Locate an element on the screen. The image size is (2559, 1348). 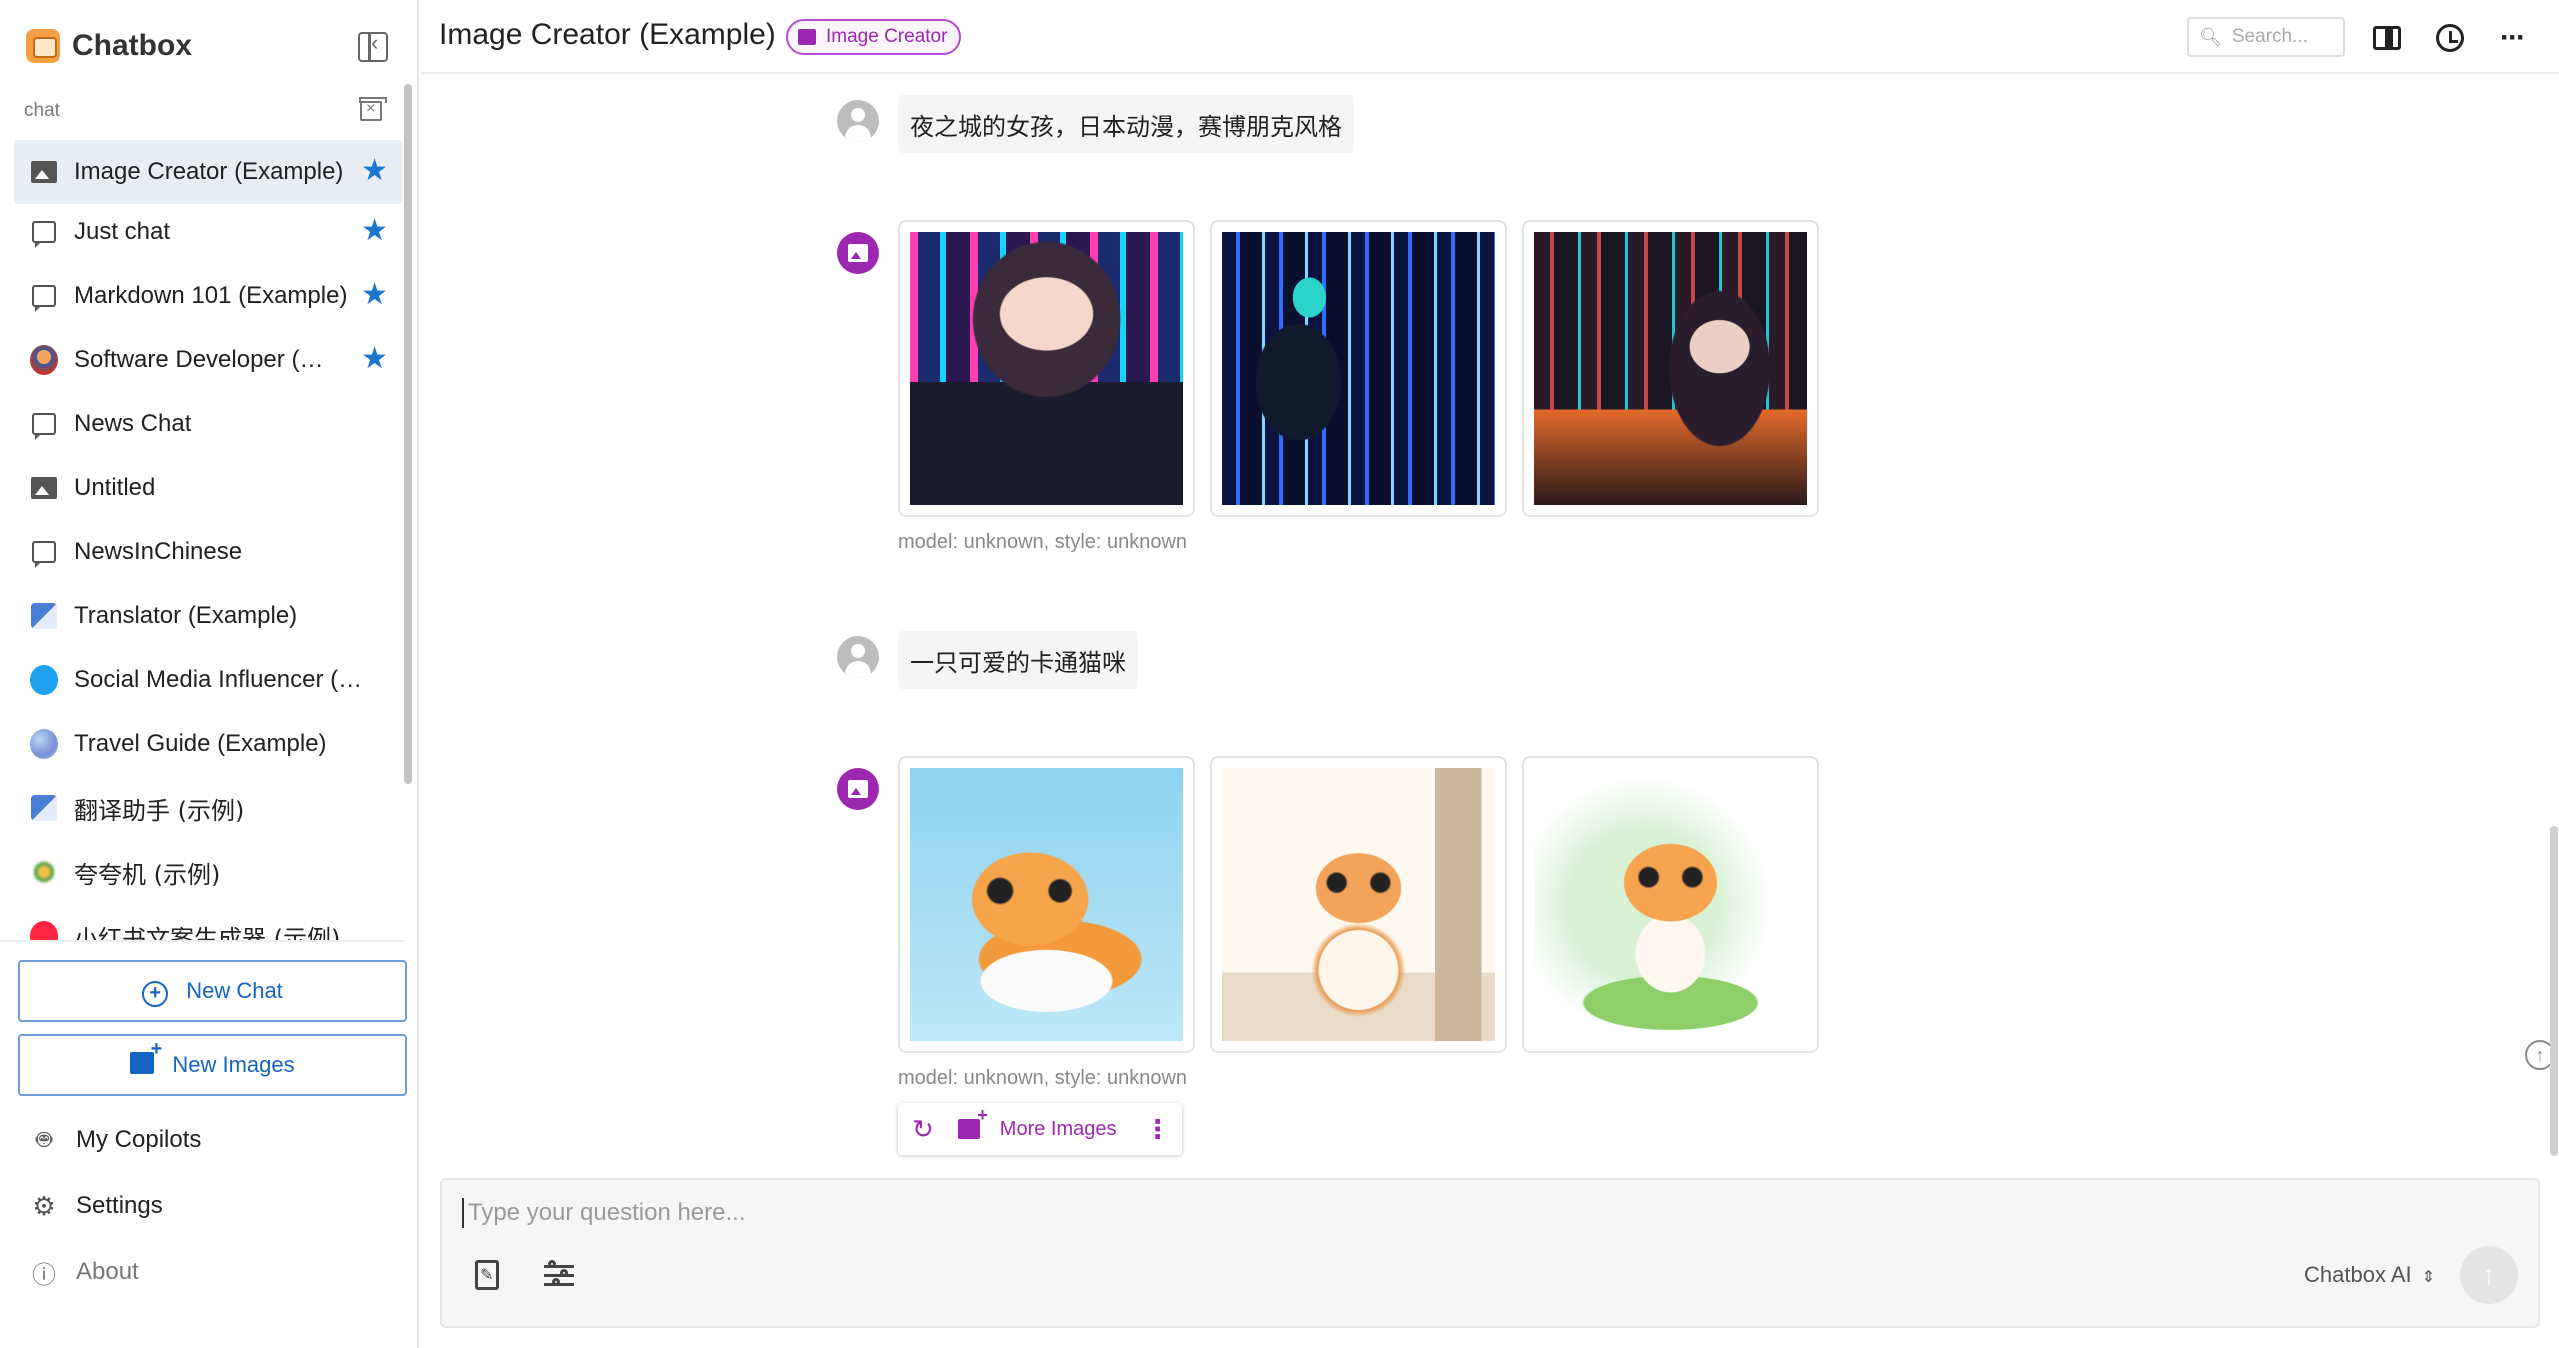
attach-file-icon is located at coordinates (487, 1275).